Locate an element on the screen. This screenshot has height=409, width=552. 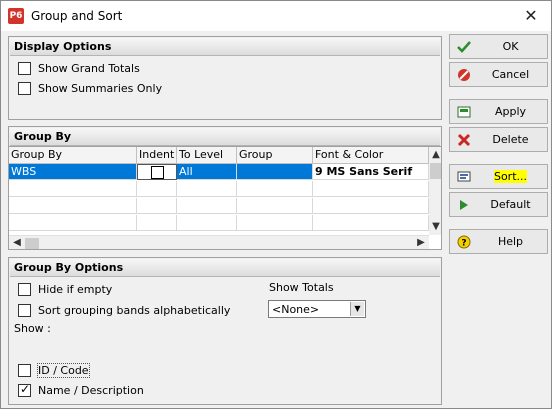
show-totals-dropdown: <None> ▼ is located at coordinates (317, 309).